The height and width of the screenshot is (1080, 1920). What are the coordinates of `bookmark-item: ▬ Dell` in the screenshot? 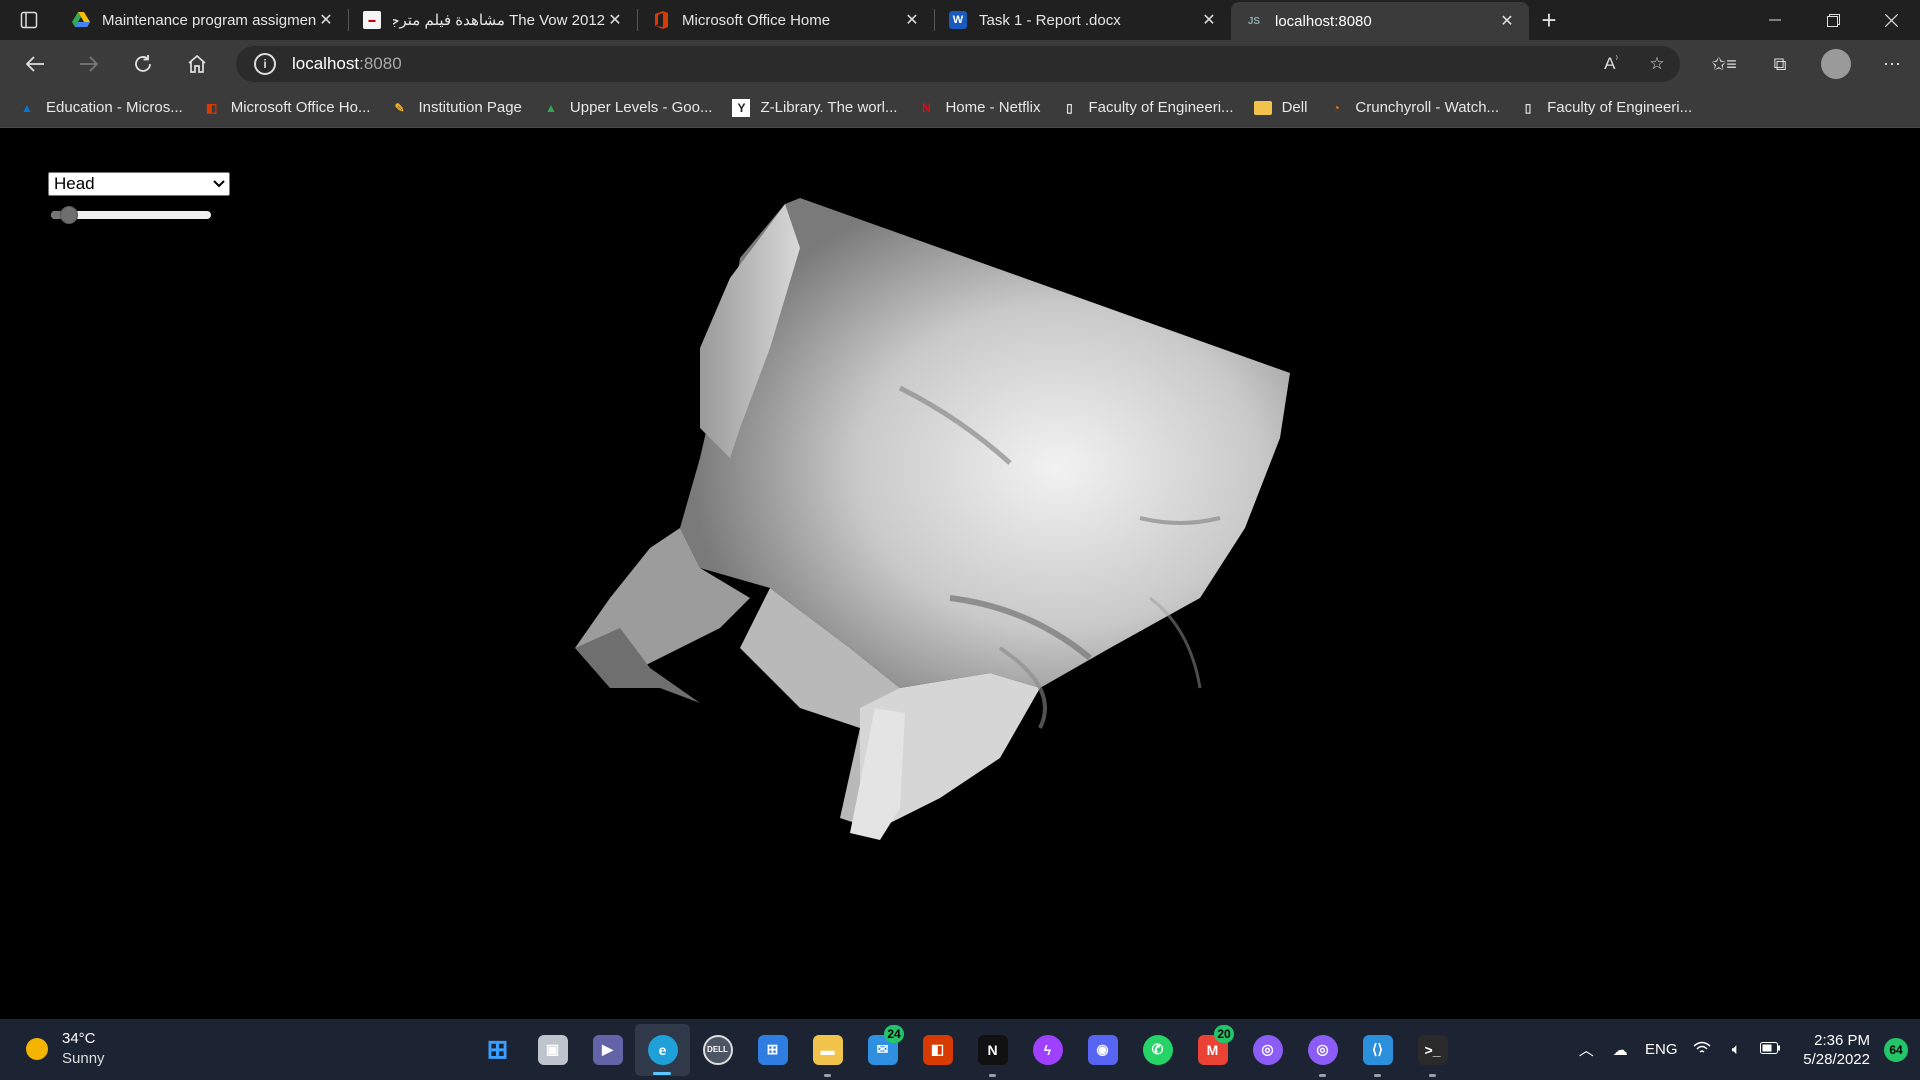 It's located at (1280, 107).